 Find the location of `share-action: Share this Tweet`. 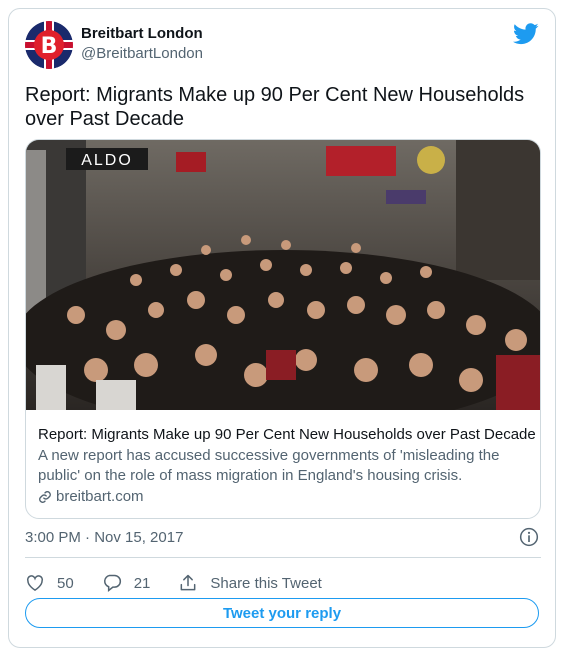

share-action: Share this Tweet is located at coordinates (250, 583).